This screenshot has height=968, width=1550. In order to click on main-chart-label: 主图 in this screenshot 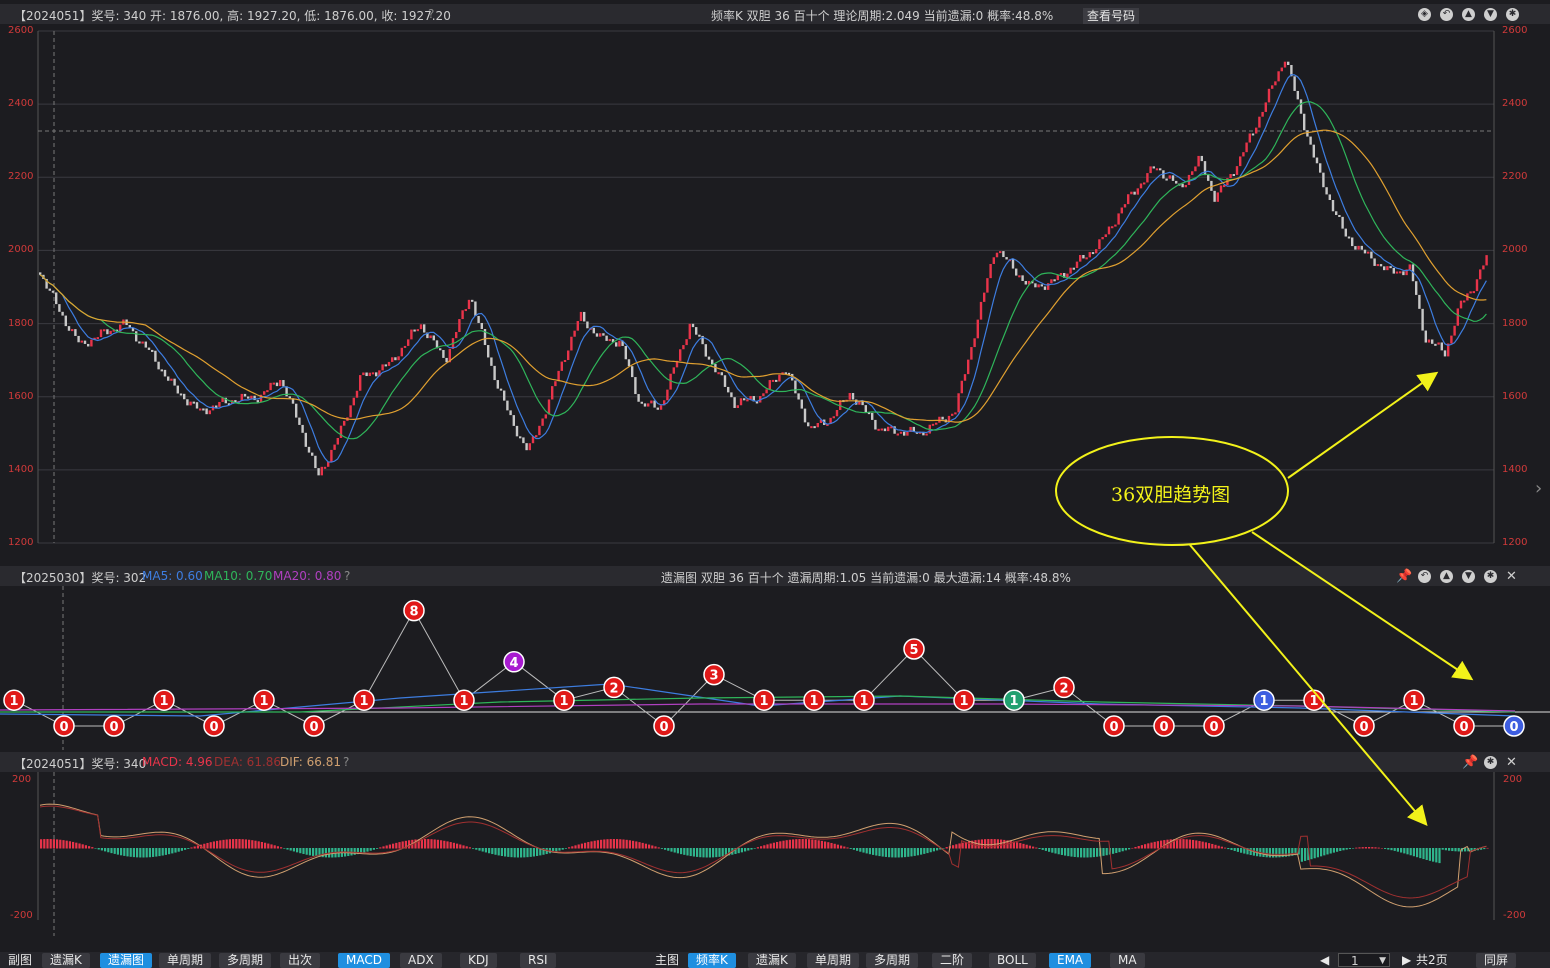, I will do `click(667, 960)`.